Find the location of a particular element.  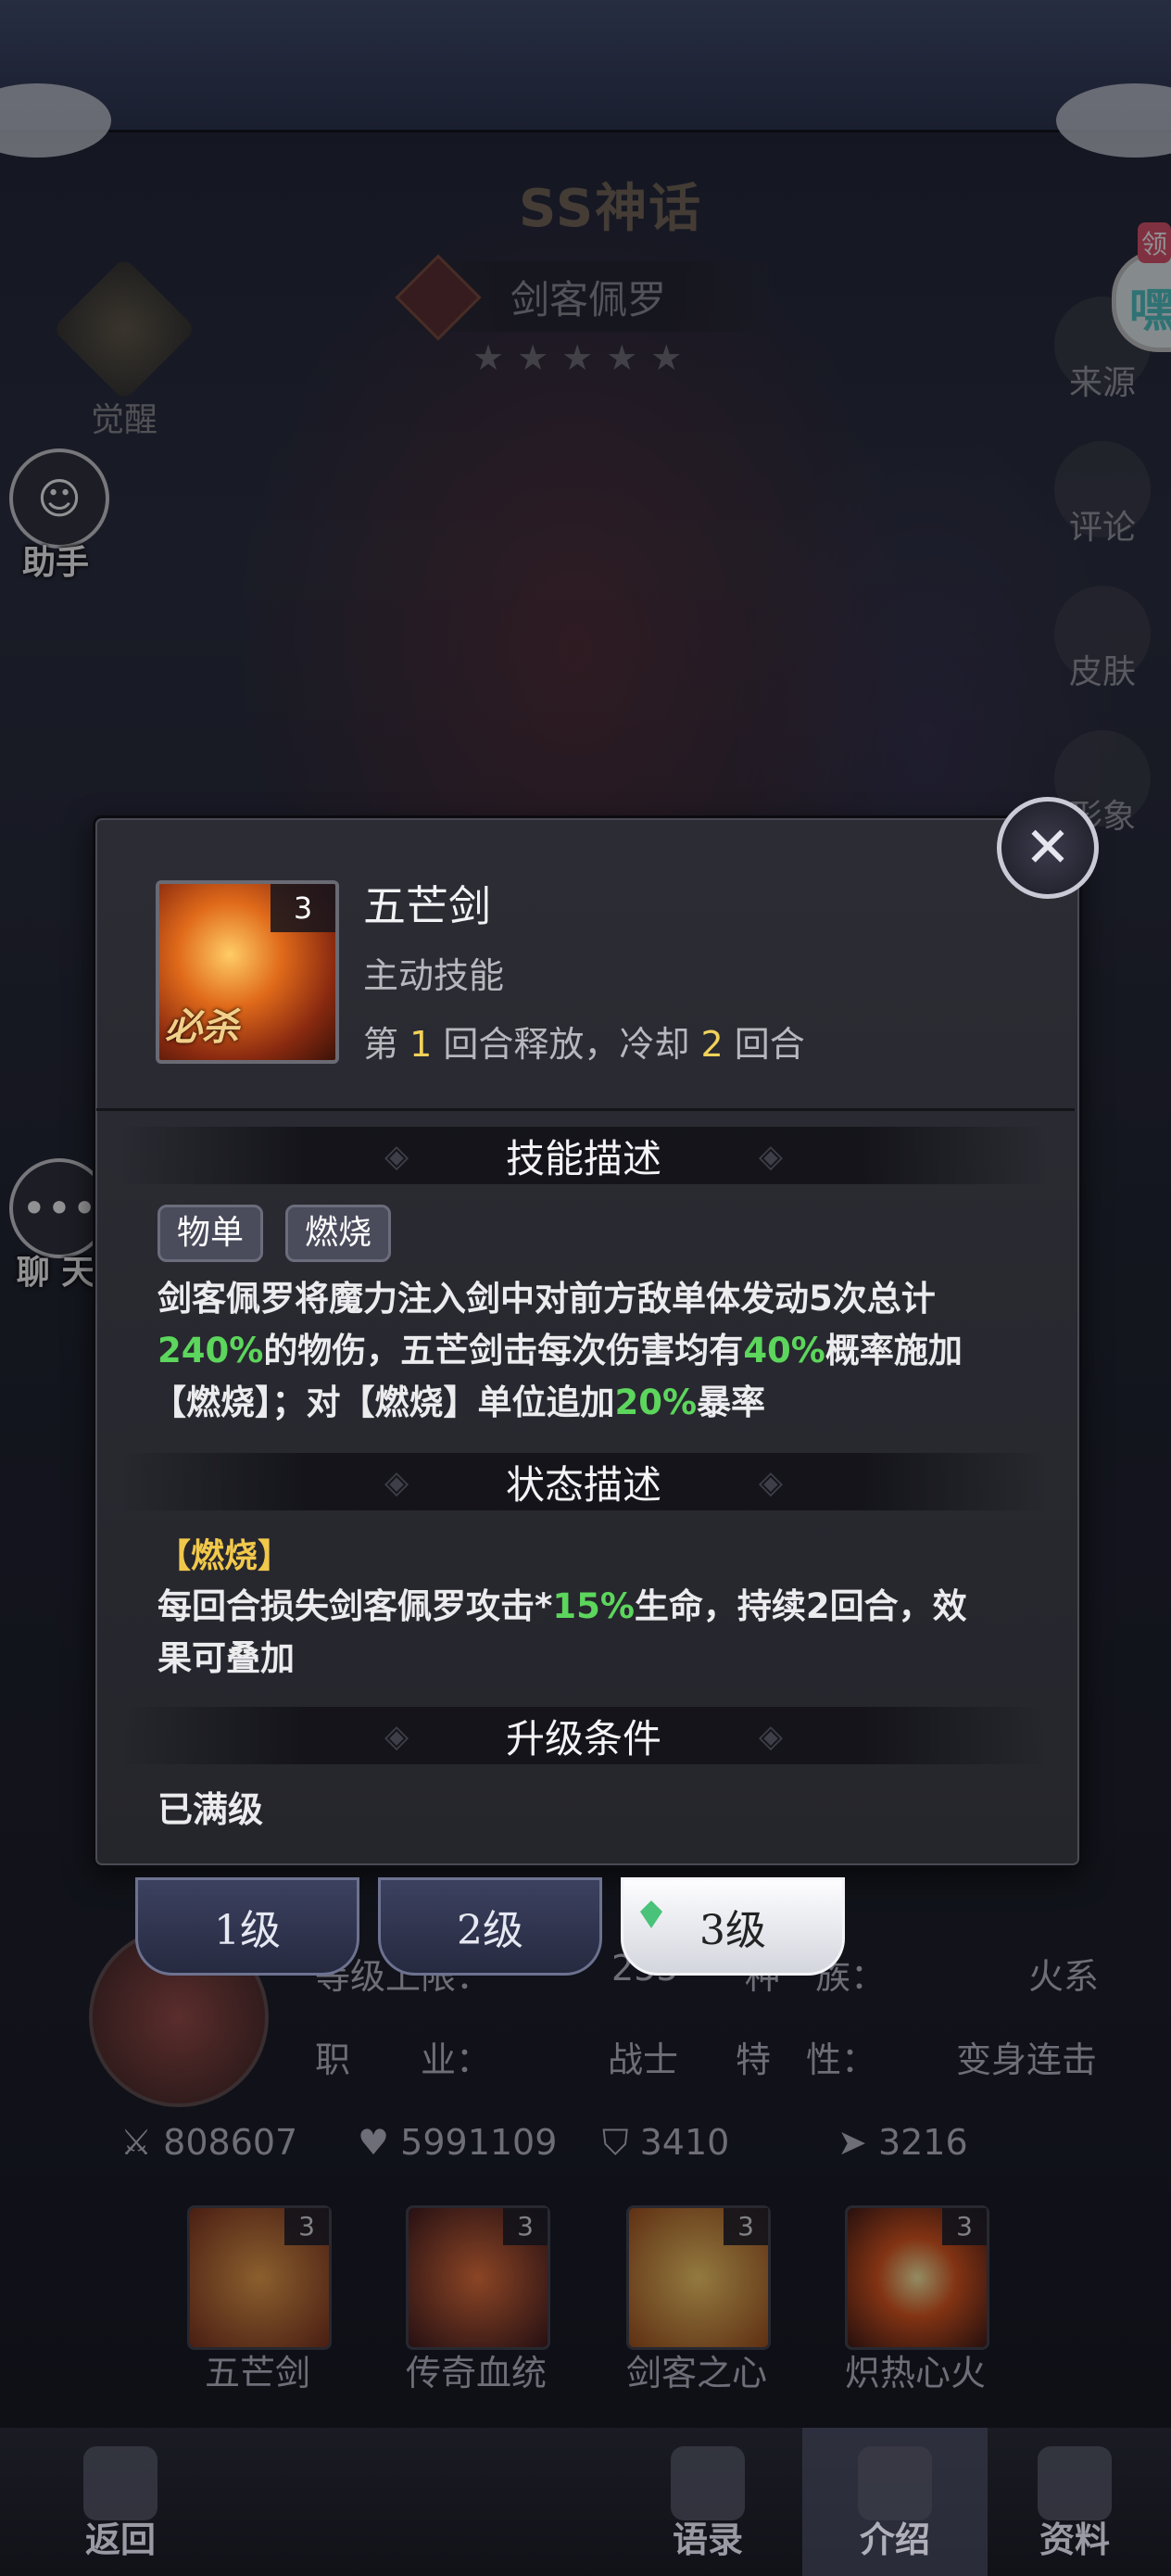

section-header-state: ◈ 状态描述 ◈ is located at coordinates (584, 1481).